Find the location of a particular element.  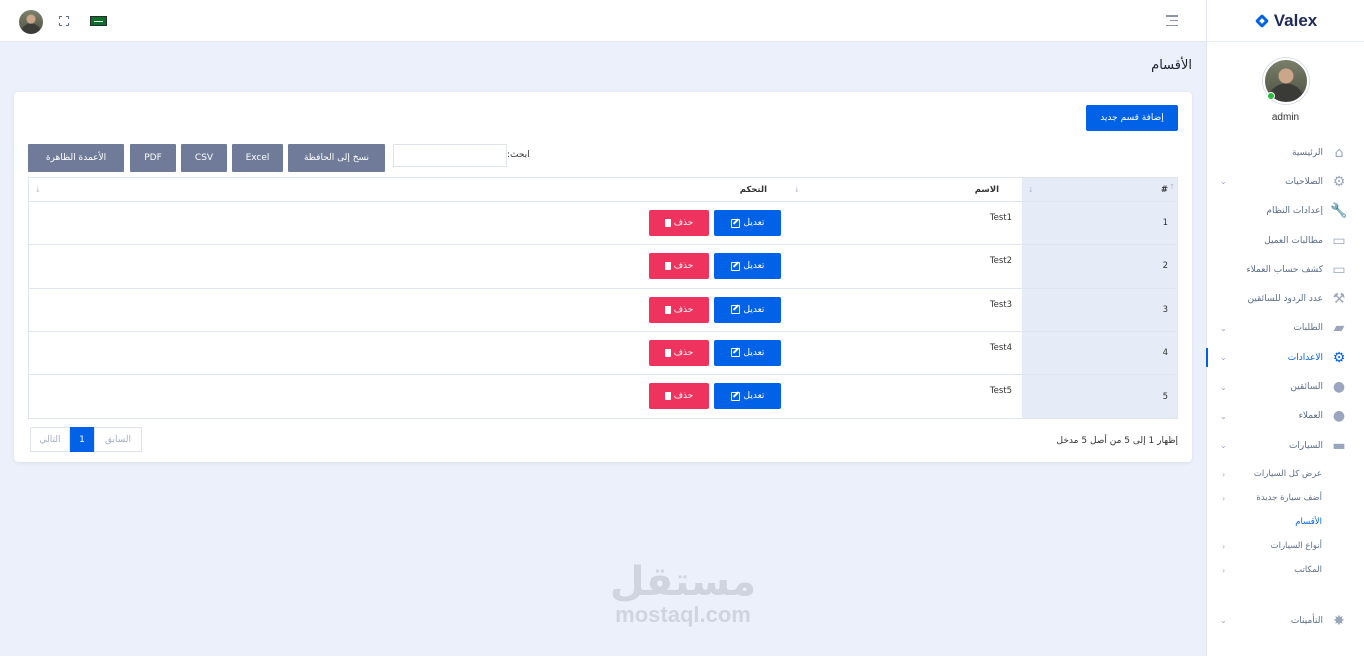

sidebar-item-label: عدد الردود للسائقين is located at coordinates (1285, 299).